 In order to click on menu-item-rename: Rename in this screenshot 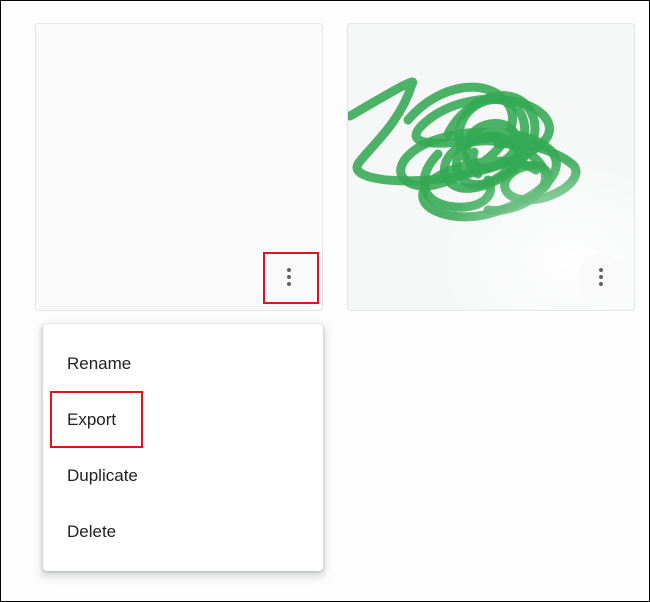, I will do `click(183, 364)`.